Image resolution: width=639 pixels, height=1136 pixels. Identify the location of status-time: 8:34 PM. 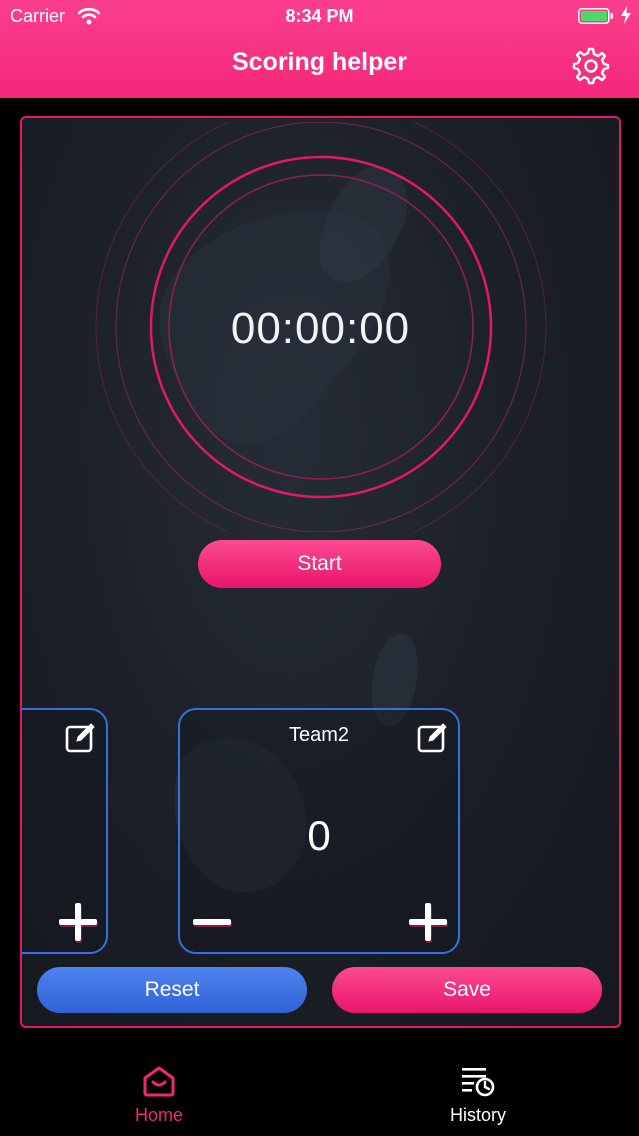
(319, 16).